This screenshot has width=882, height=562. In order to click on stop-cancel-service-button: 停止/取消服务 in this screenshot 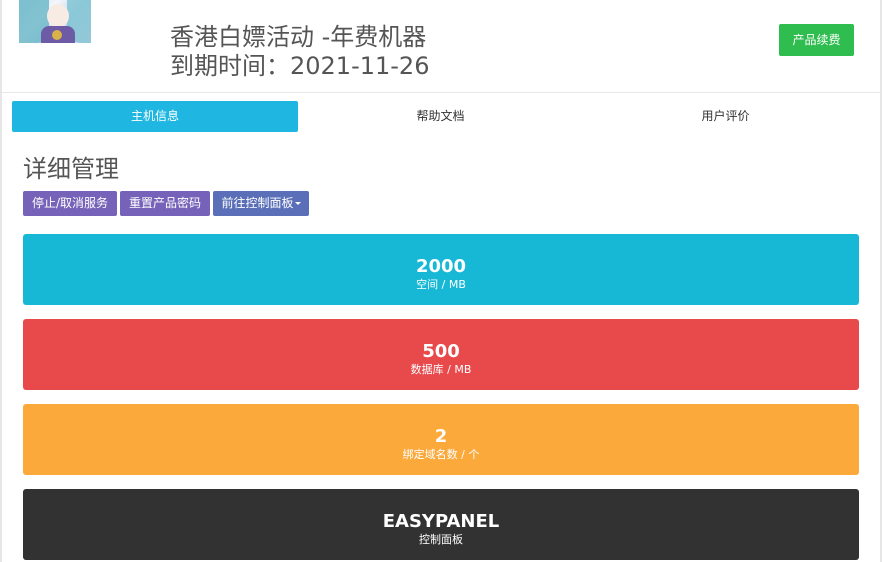, I will do `click(70, 203)`.